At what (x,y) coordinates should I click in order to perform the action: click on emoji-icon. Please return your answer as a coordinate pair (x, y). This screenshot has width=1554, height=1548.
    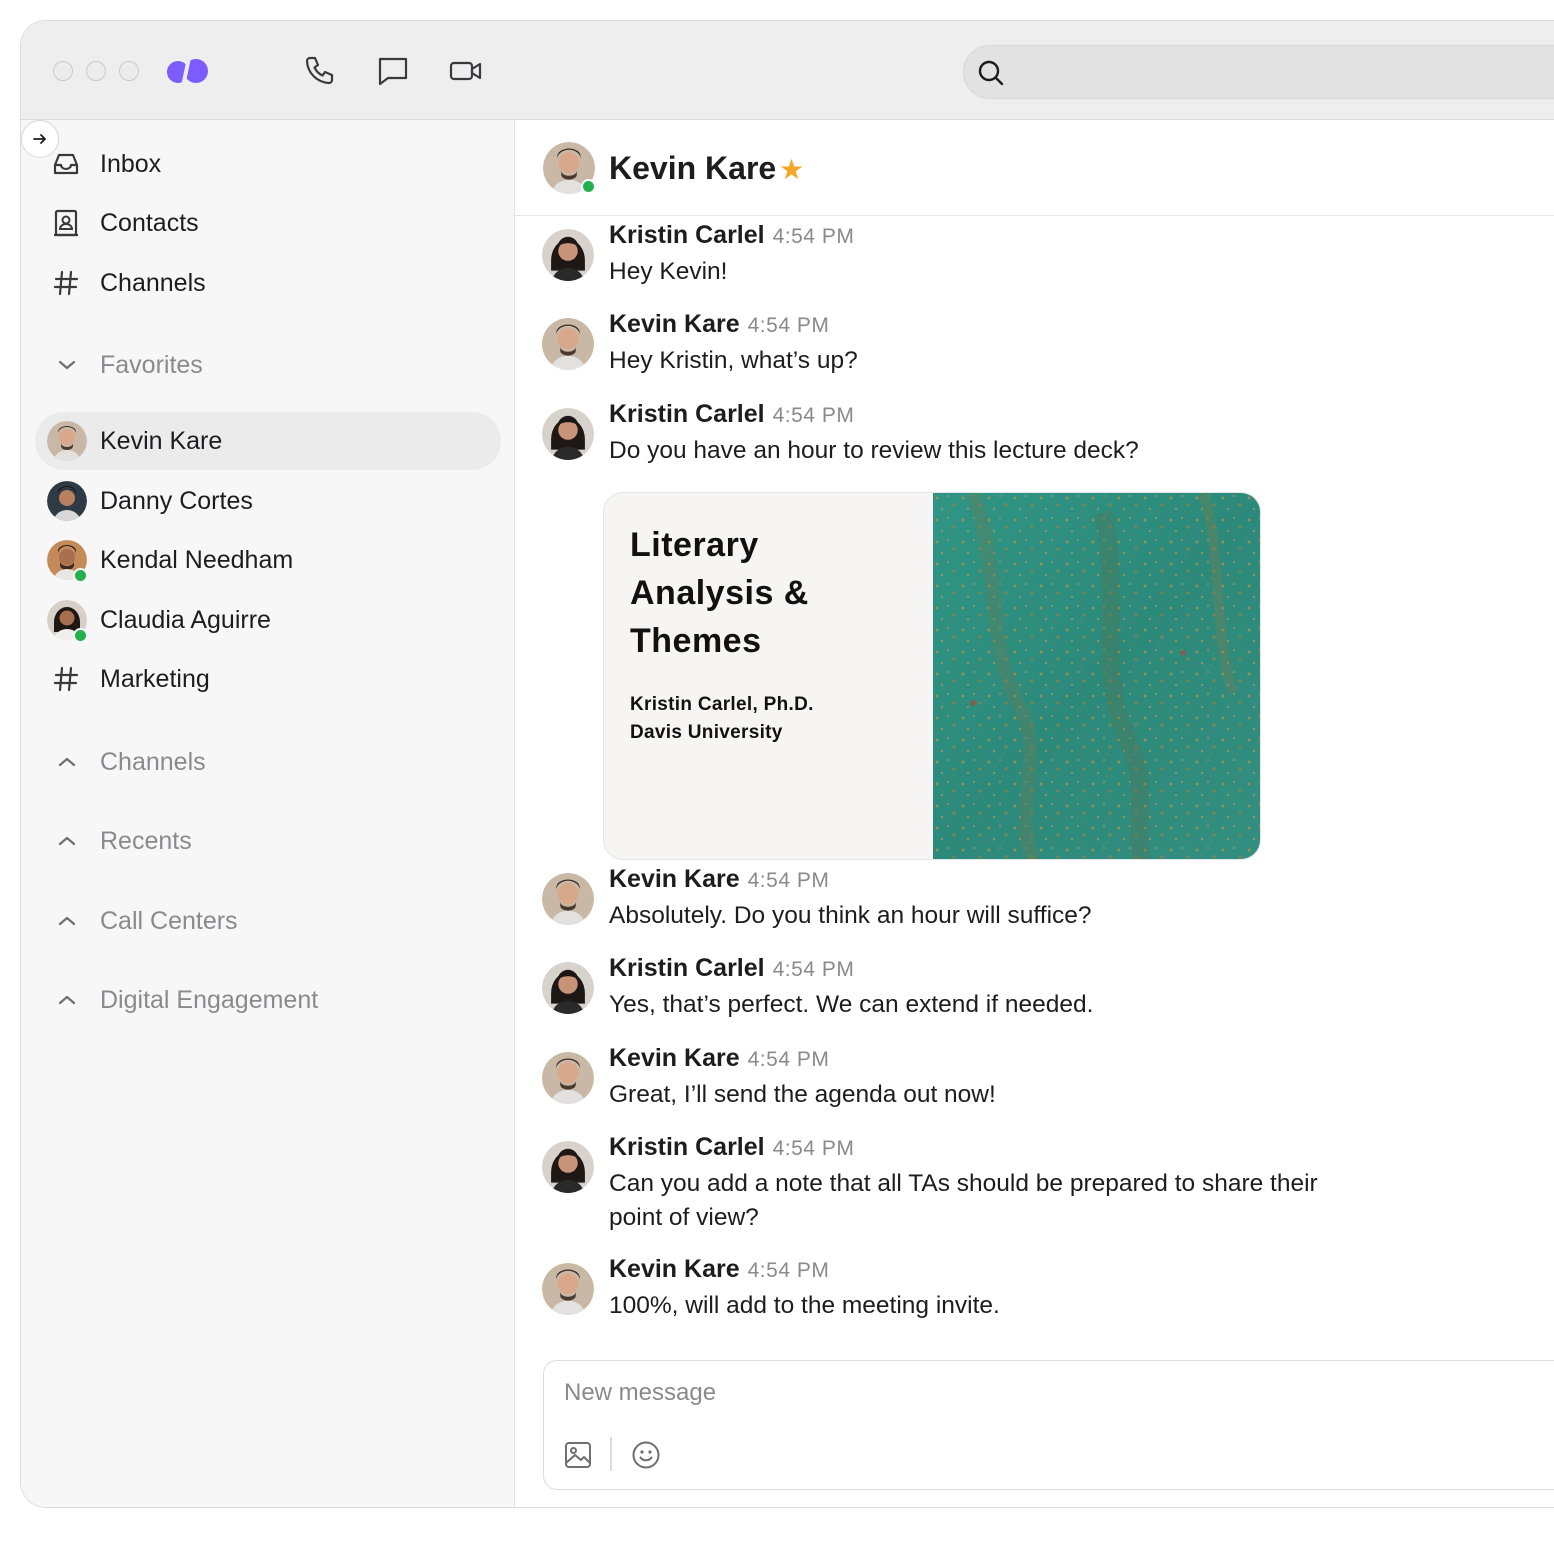
    Looking at the image, I should click on (646, 1455).